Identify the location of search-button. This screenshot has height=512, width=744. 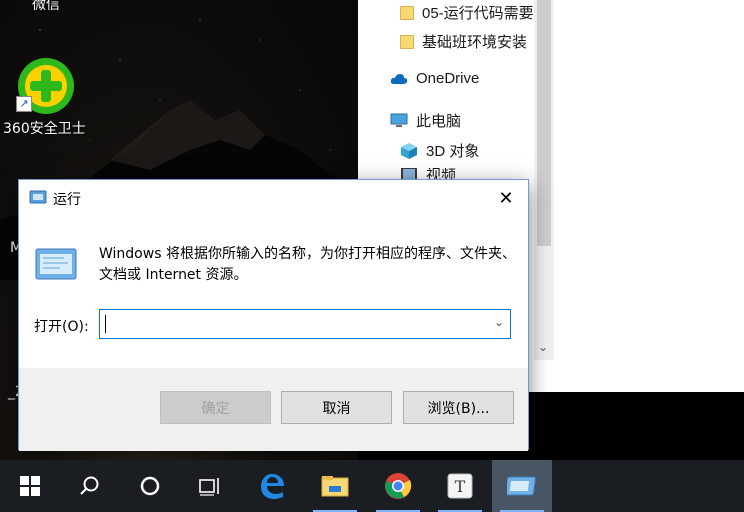
(90, 486).